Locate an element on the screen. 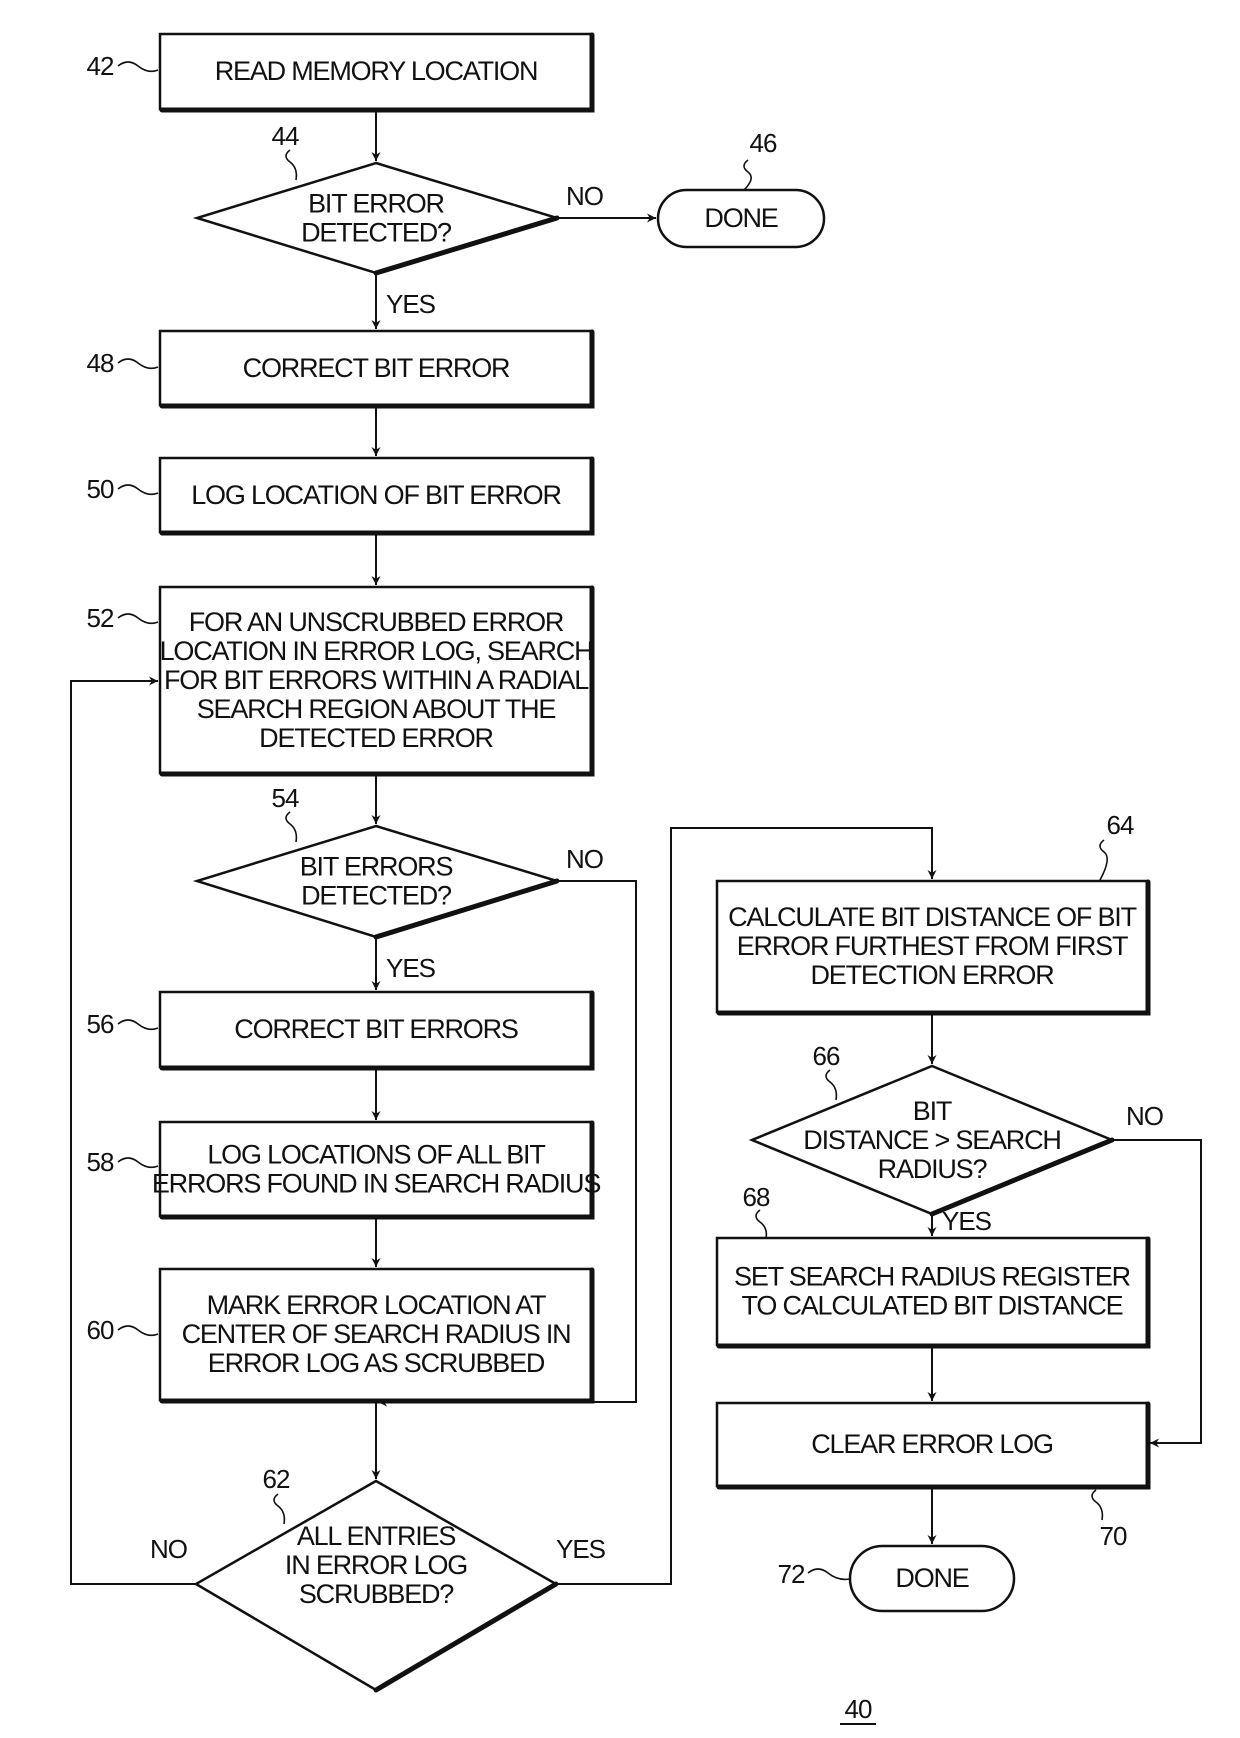  text-56: CORRECT BIT ERRORS is located at coordinates (376, 1029).